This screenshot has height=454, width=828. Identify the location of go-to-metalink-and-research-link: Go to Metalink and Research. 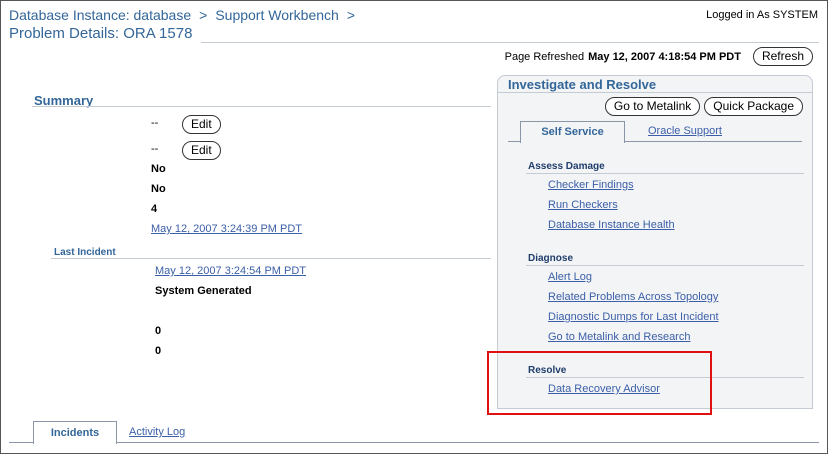
(619, 337).